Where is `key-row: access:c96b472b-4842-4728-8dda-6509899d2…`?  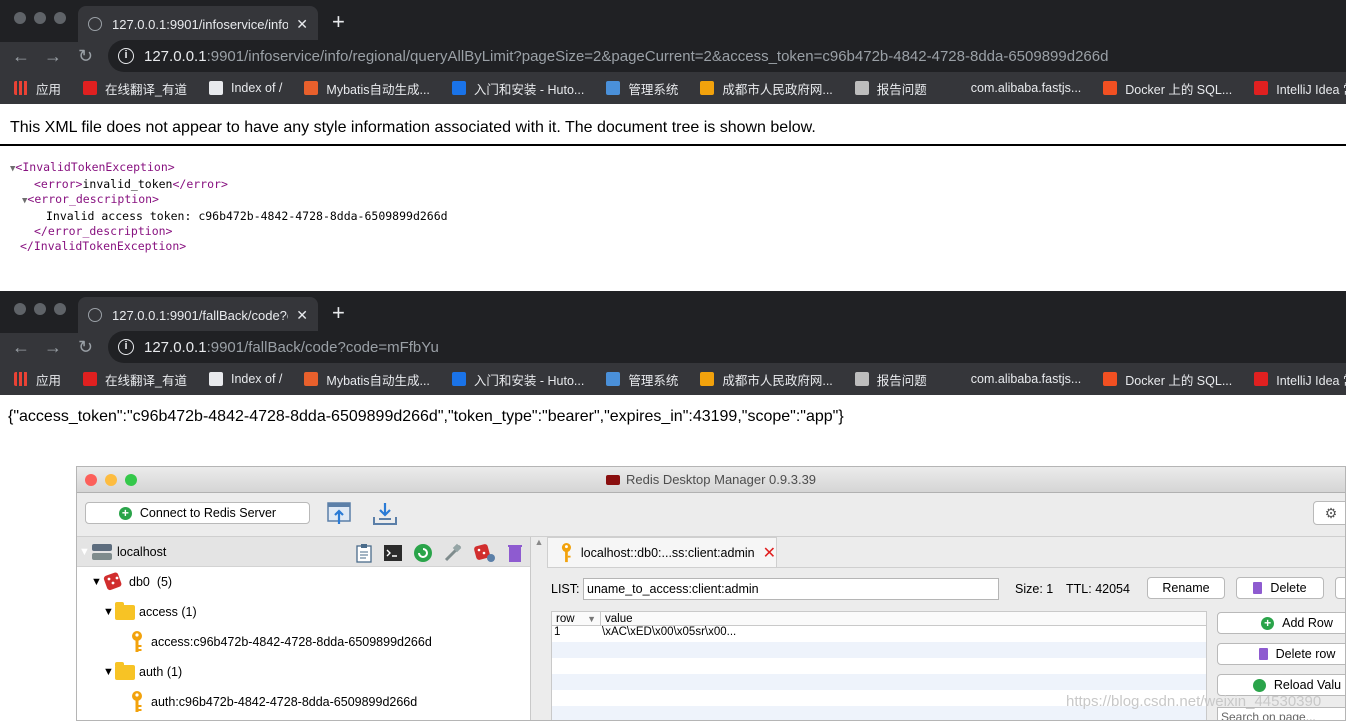
key-row: access:c96b472b-4842-4728-8dda-6509899d2… is located at coordinates (303, 642).